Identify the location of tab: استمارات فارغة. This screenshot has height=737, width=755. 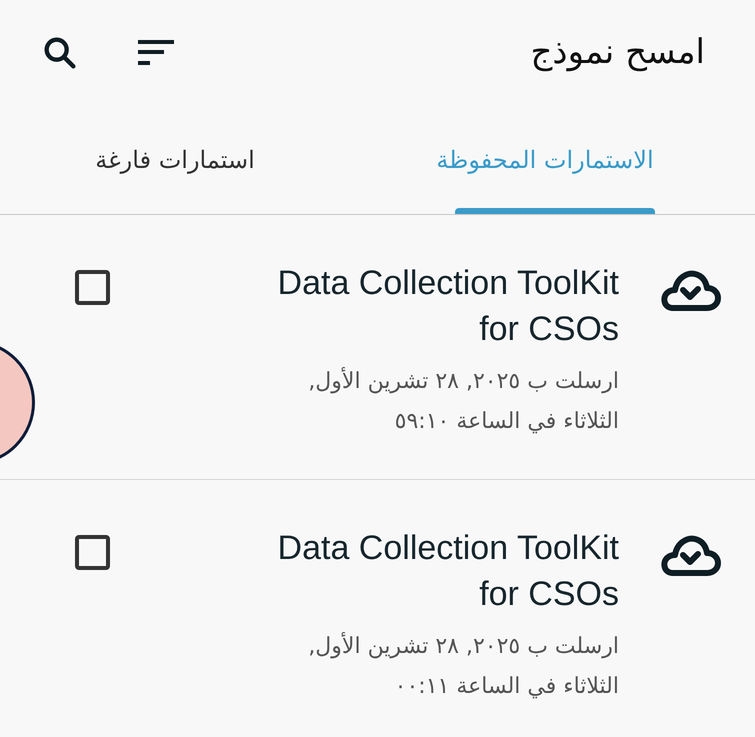
(175, 159).